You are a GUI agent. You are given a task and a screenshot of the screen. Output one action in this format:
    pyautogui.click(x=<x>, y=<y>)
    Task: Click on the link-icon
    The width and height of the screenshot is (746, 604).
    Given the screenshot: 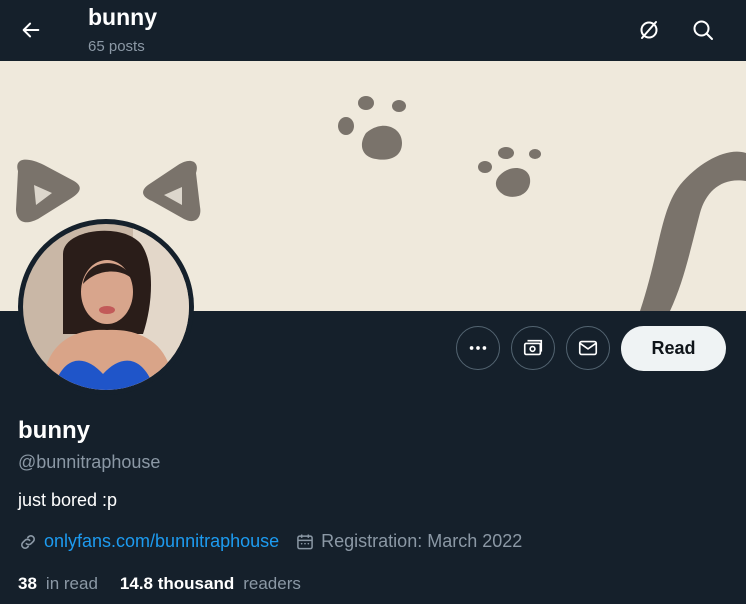 What is the action you would take?
    pyautogui.click(x=28, y=541)
    